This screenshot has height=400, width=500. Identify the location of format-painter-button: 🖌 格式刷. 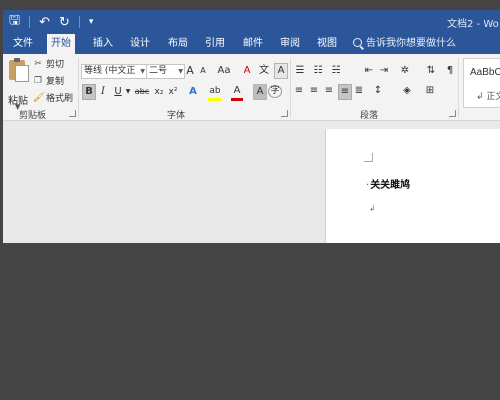
(53, 98).